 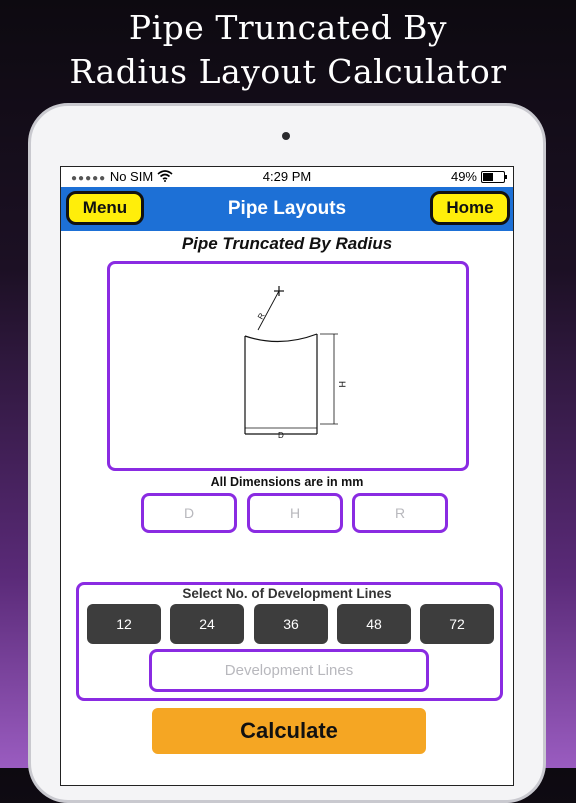 What do you see at coordinates (295, 513) in the screenshot?
I see `height-input: H` at bounding box center [295, 513].